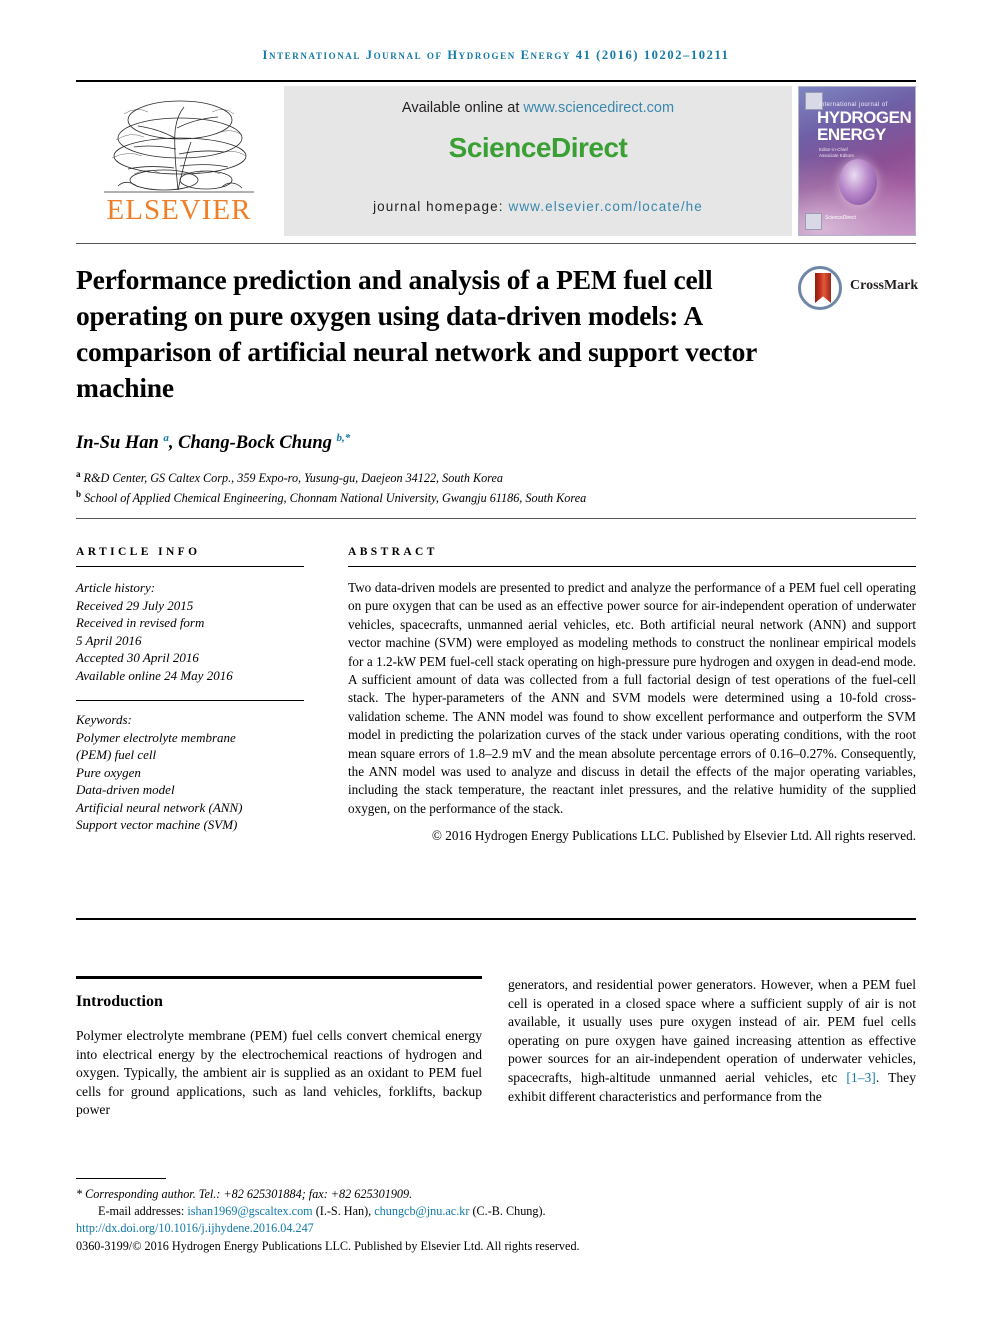 This screenshot has width=992, height=1323. I want to click on abstract-heading: Abstract, so click(393, 552).